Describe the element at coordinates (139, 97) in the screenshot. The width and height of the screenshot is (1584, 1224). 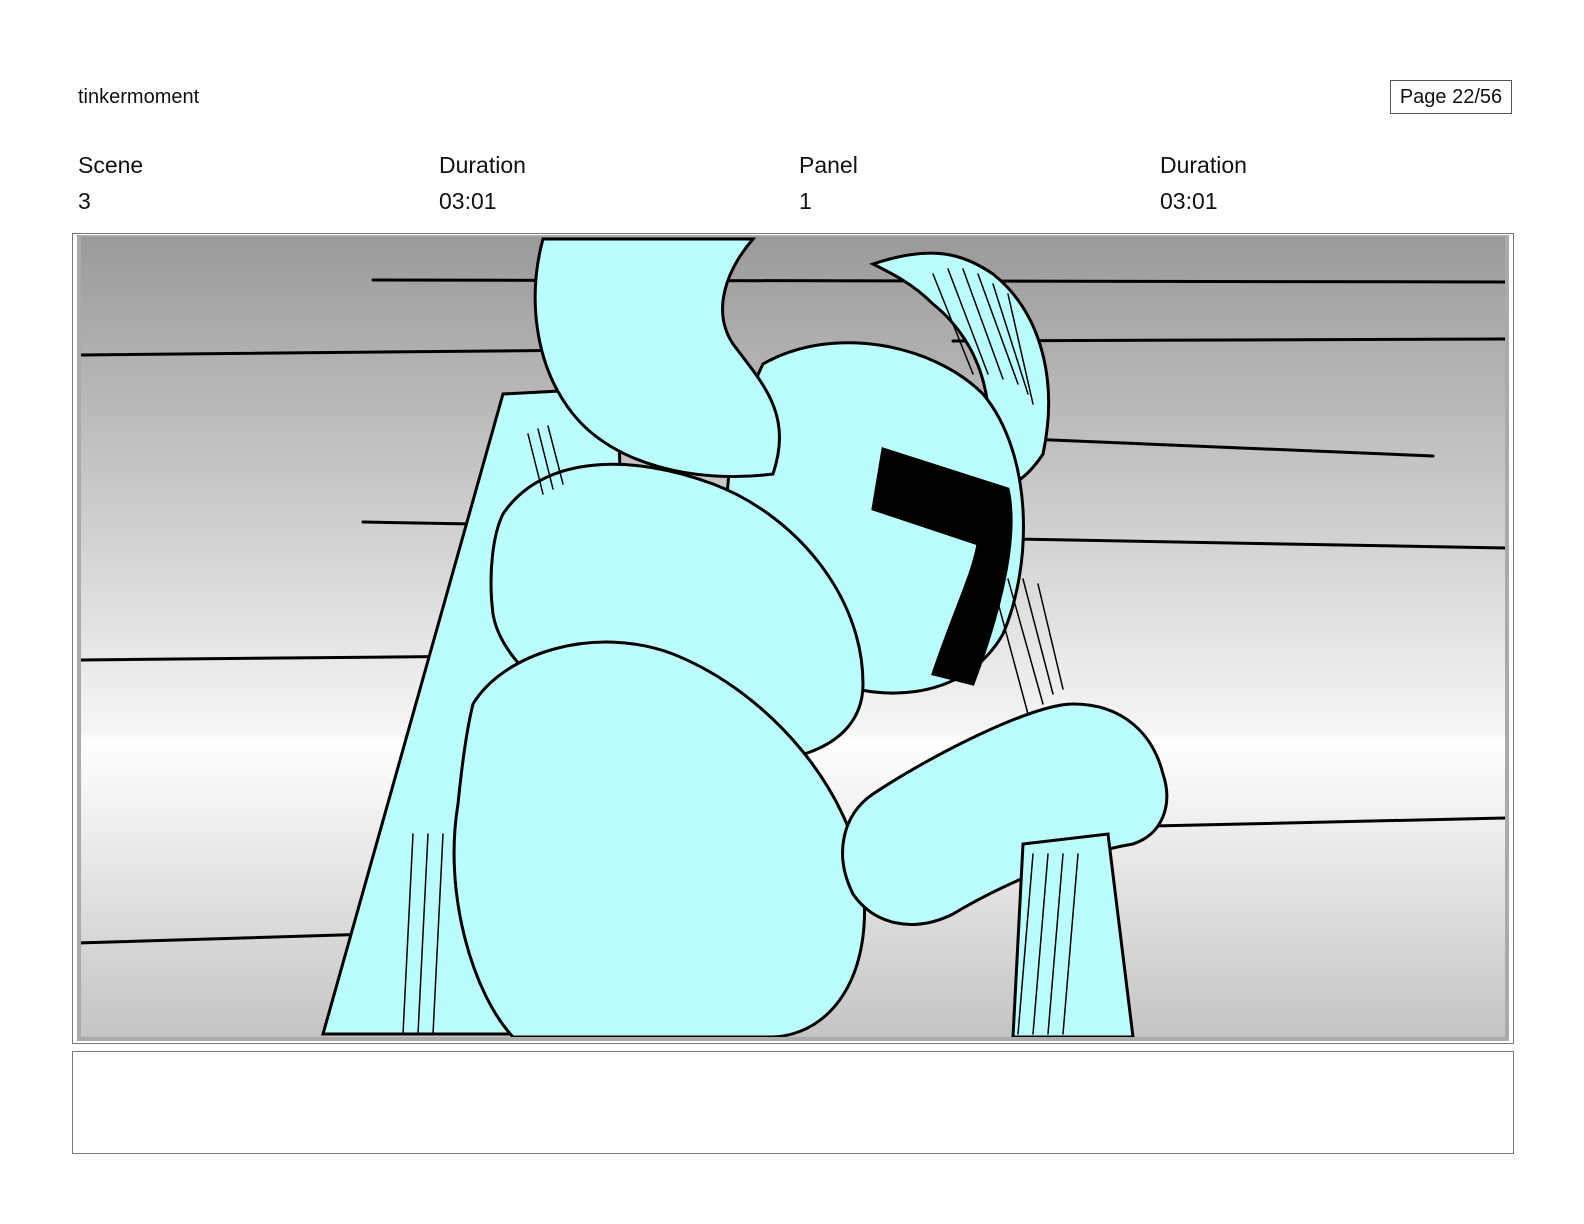
I see `project-title: tinkermoment` at that location.